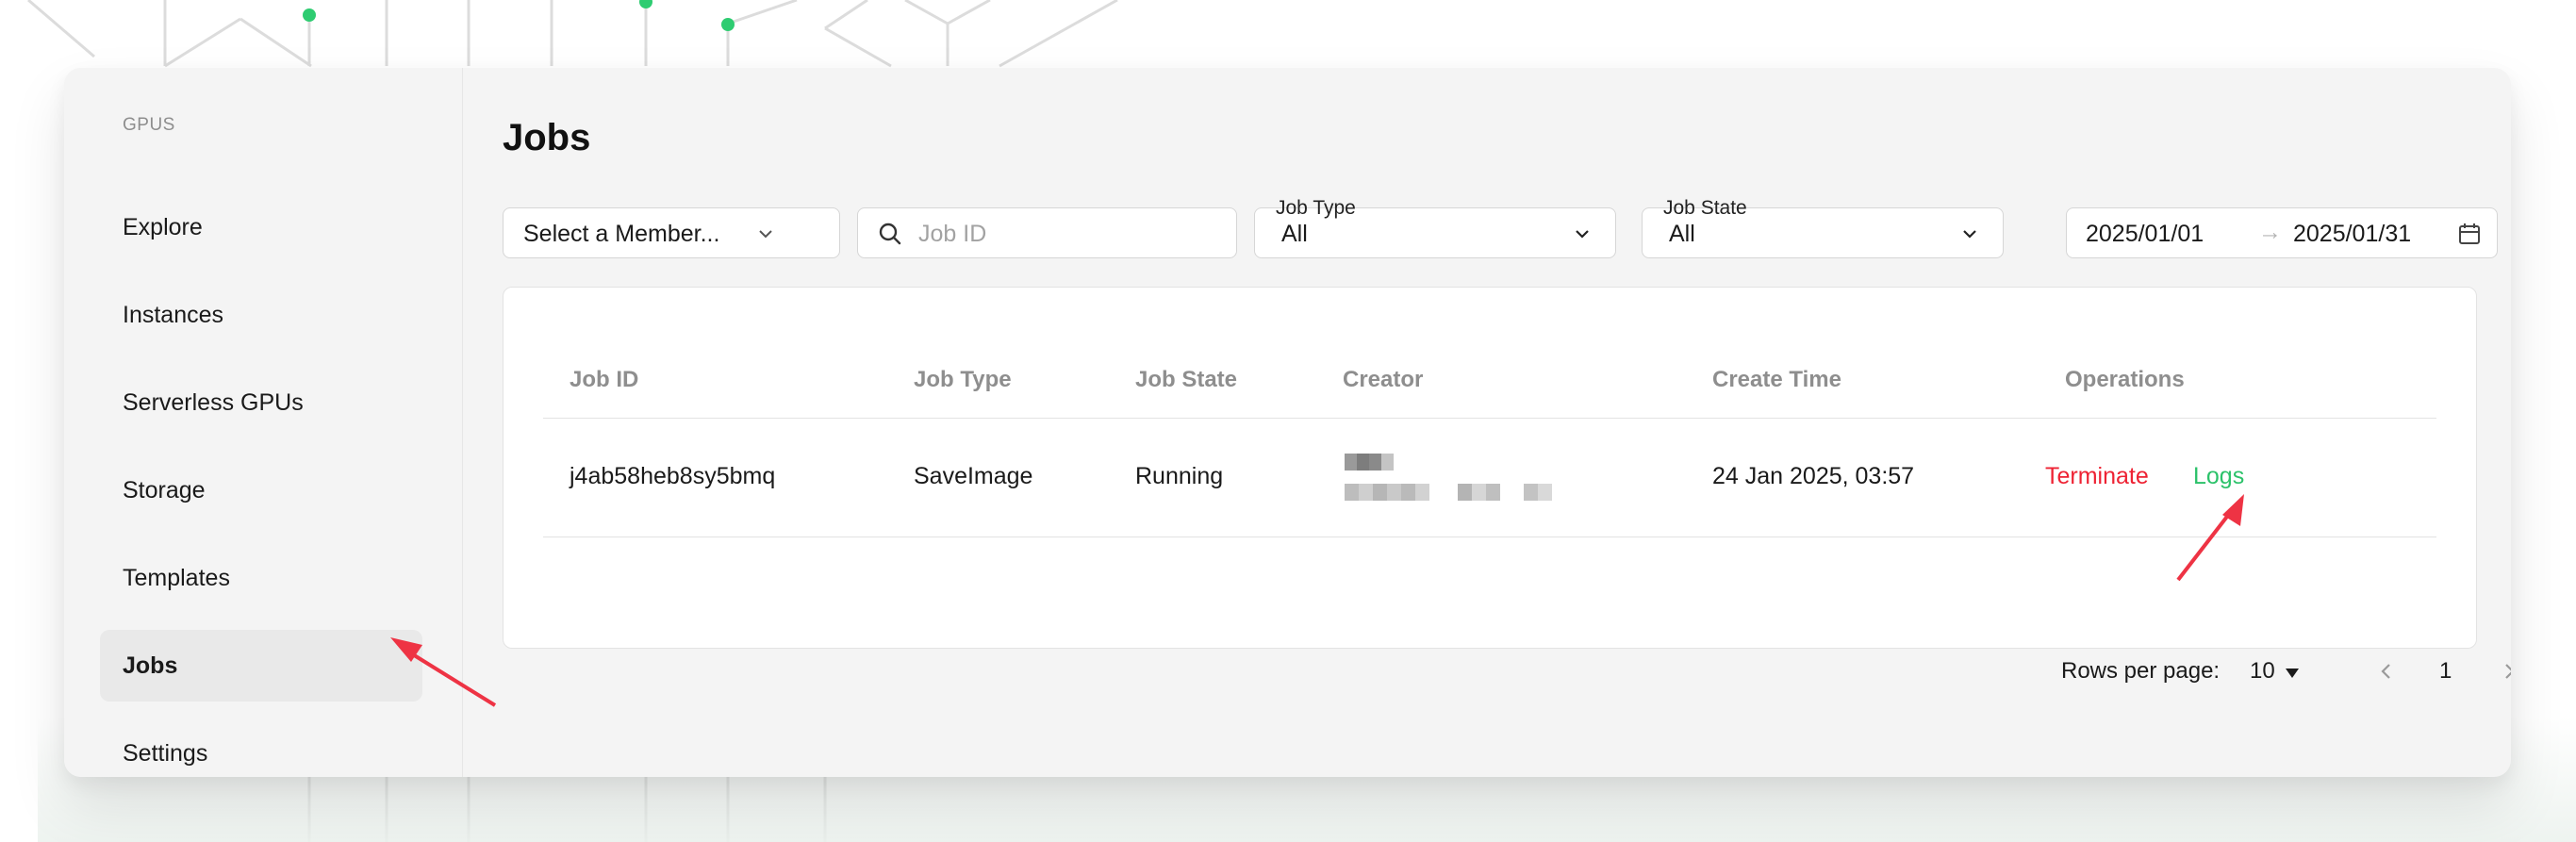 The width and height of the screenshot is (2576, 842). What do you see at coordinates (213, 402) in the screenshot?
I see `sidebar-item-label: Serverless GPUs` at bounding box center [213, 402].